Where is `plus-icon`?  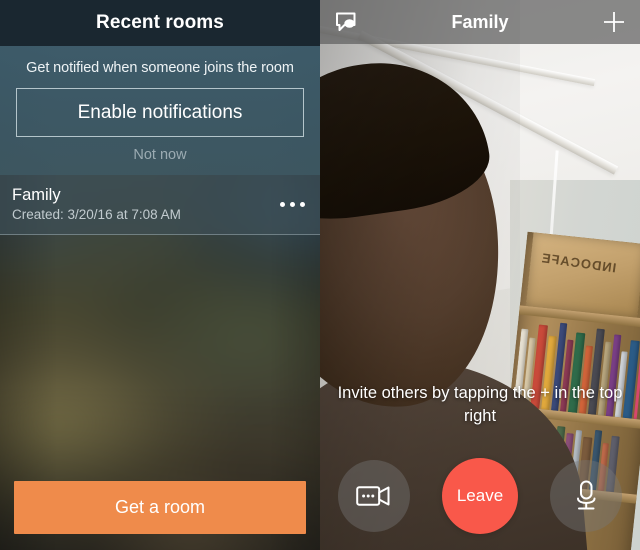
plus-icon is located at coordinates (614, 22).